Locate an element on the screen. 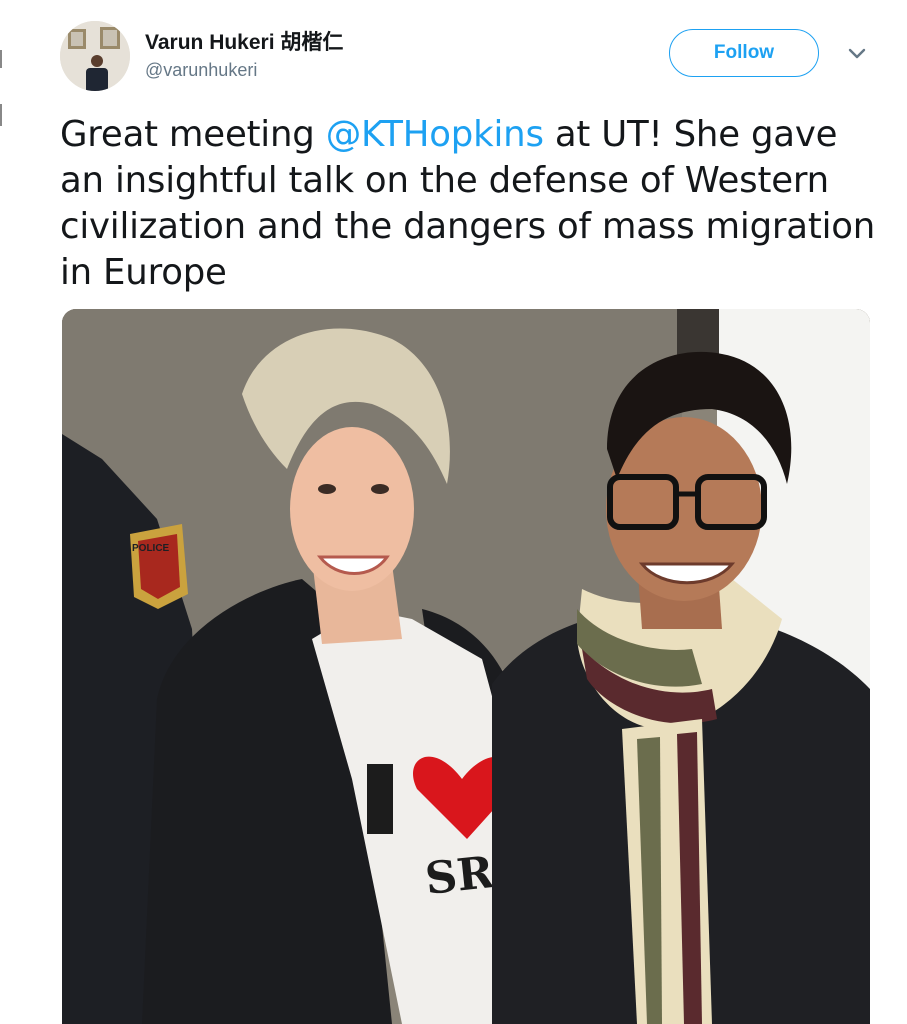 Image resolution: width=907 pixels, height=1024 pixels. police-patch: POLICE is located at coordinates (159, 566).